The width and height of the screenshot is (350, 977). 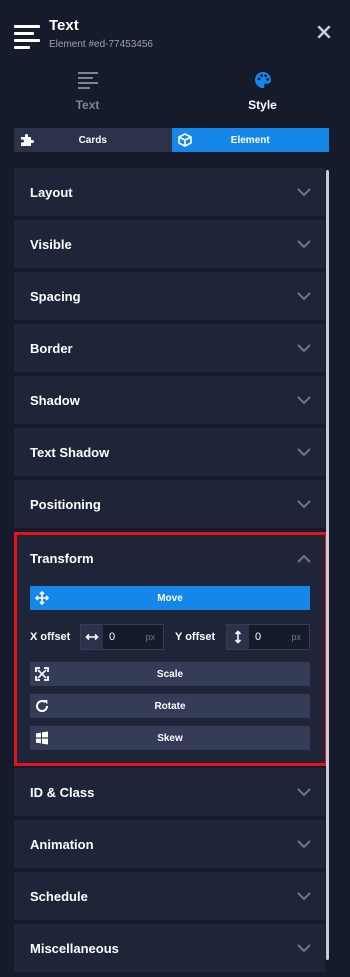 I want to click on rotate-label: Rotate, so click(x=170, y=706).